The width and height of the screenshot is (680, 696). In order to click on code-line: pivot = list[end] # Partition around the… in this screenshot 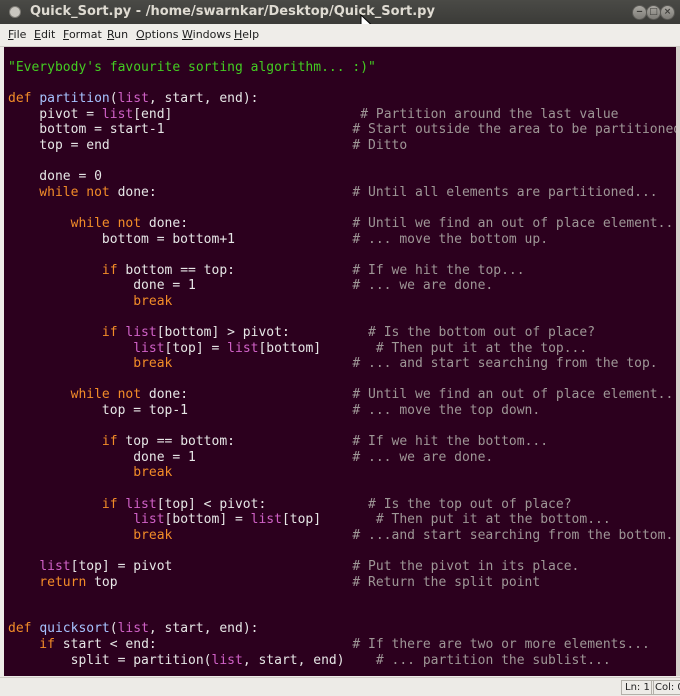, I will do `click(342, 115)`.